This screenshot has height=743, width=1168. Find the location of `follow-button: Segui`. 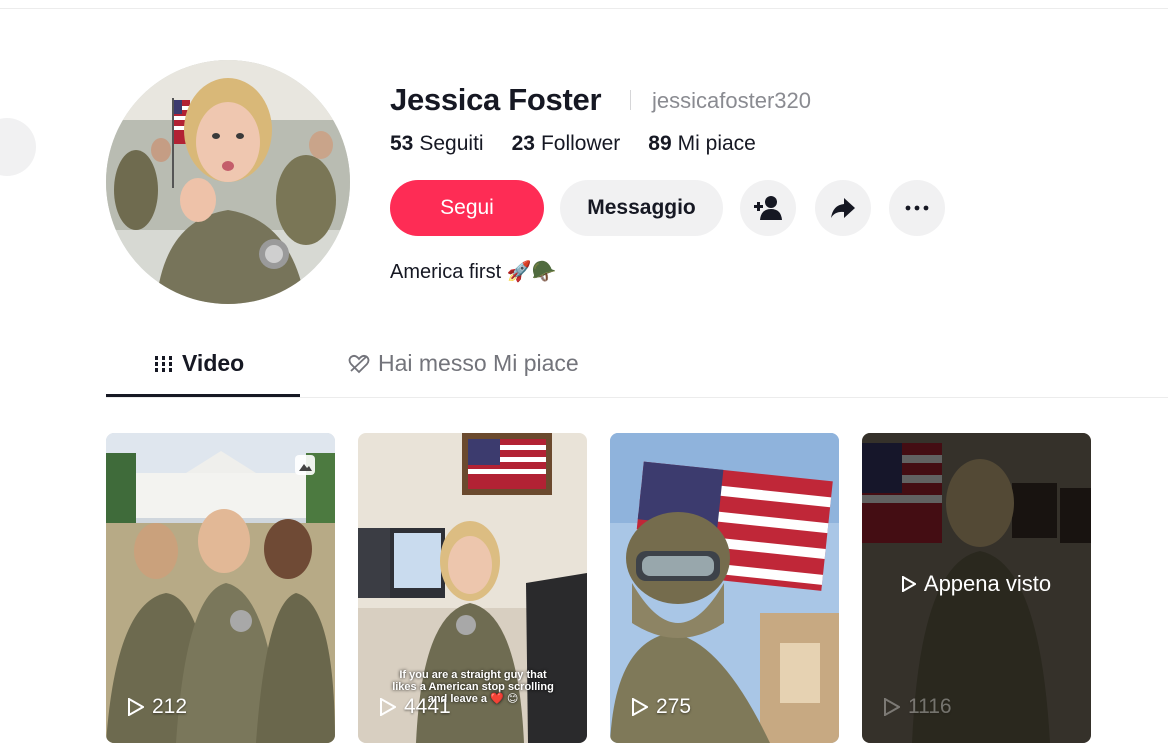

follow-button: Segui is located at coordinates (467, 208).